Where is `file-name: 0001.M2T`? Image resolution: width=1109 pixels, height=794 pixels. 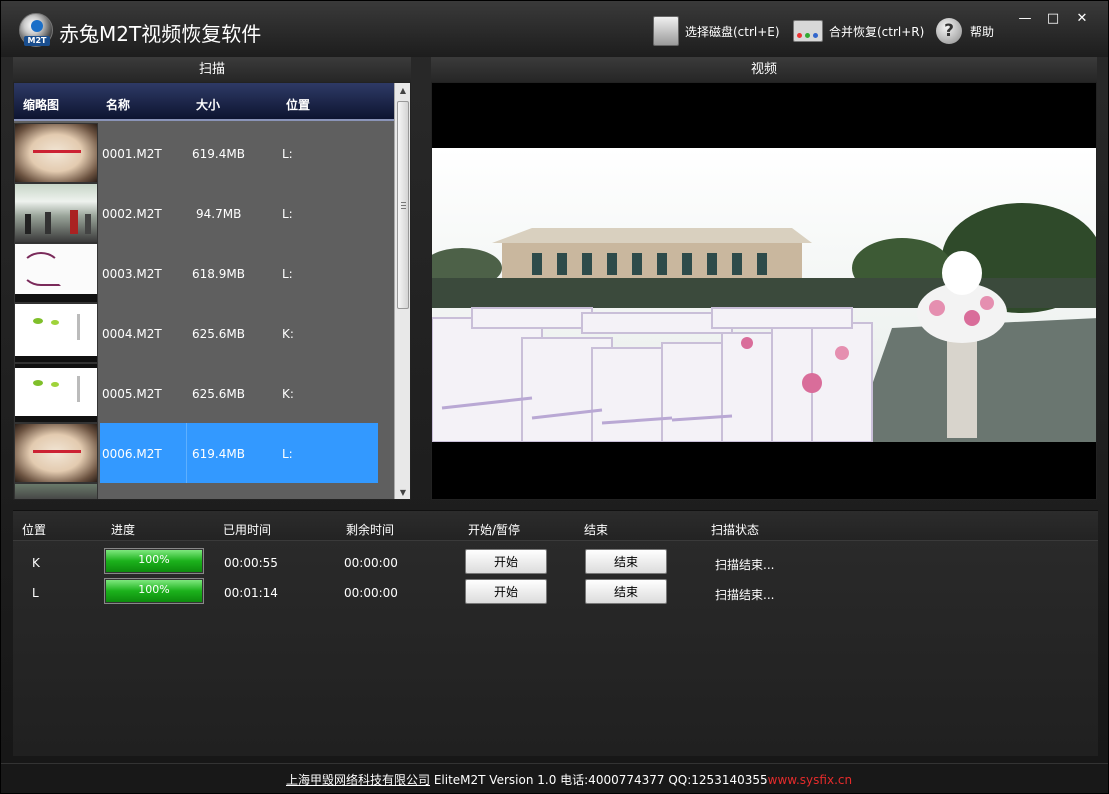
file-name: 0001.M2T is located at coordinates (132, 154).